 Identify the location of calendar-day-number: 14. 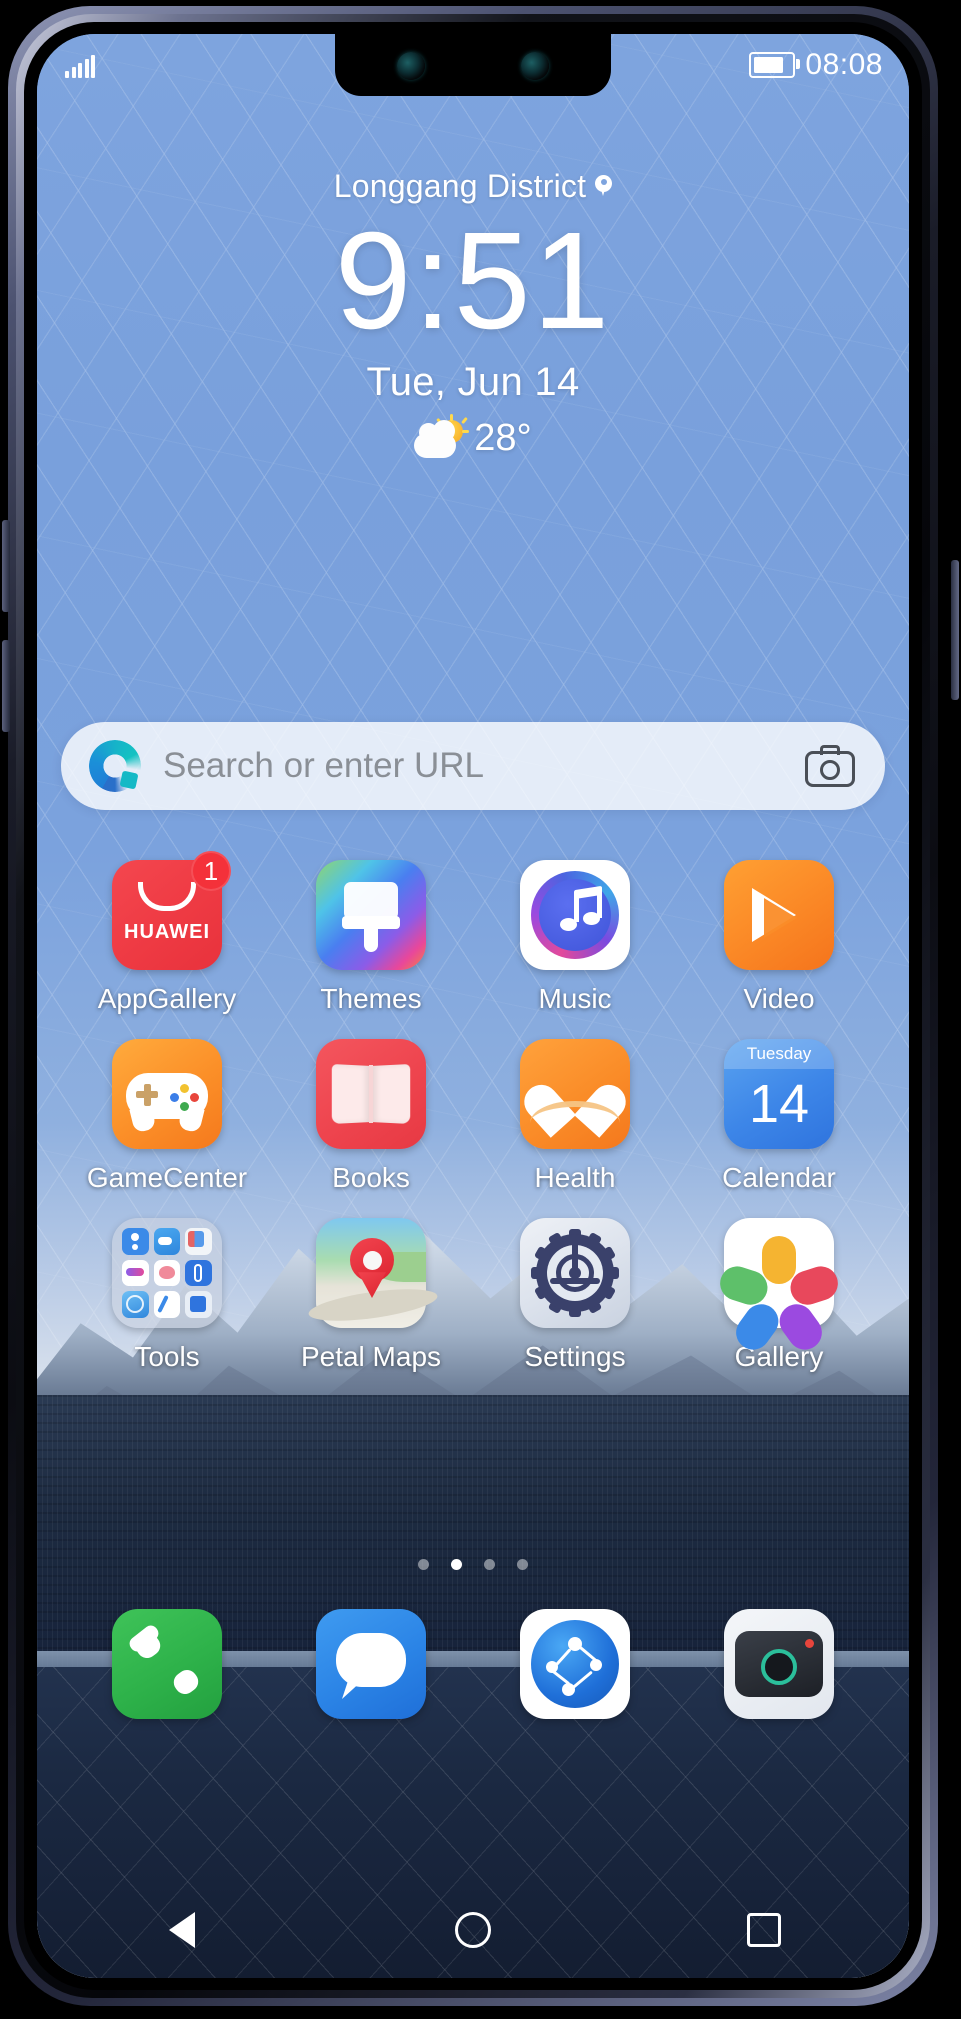
(779, 1104).